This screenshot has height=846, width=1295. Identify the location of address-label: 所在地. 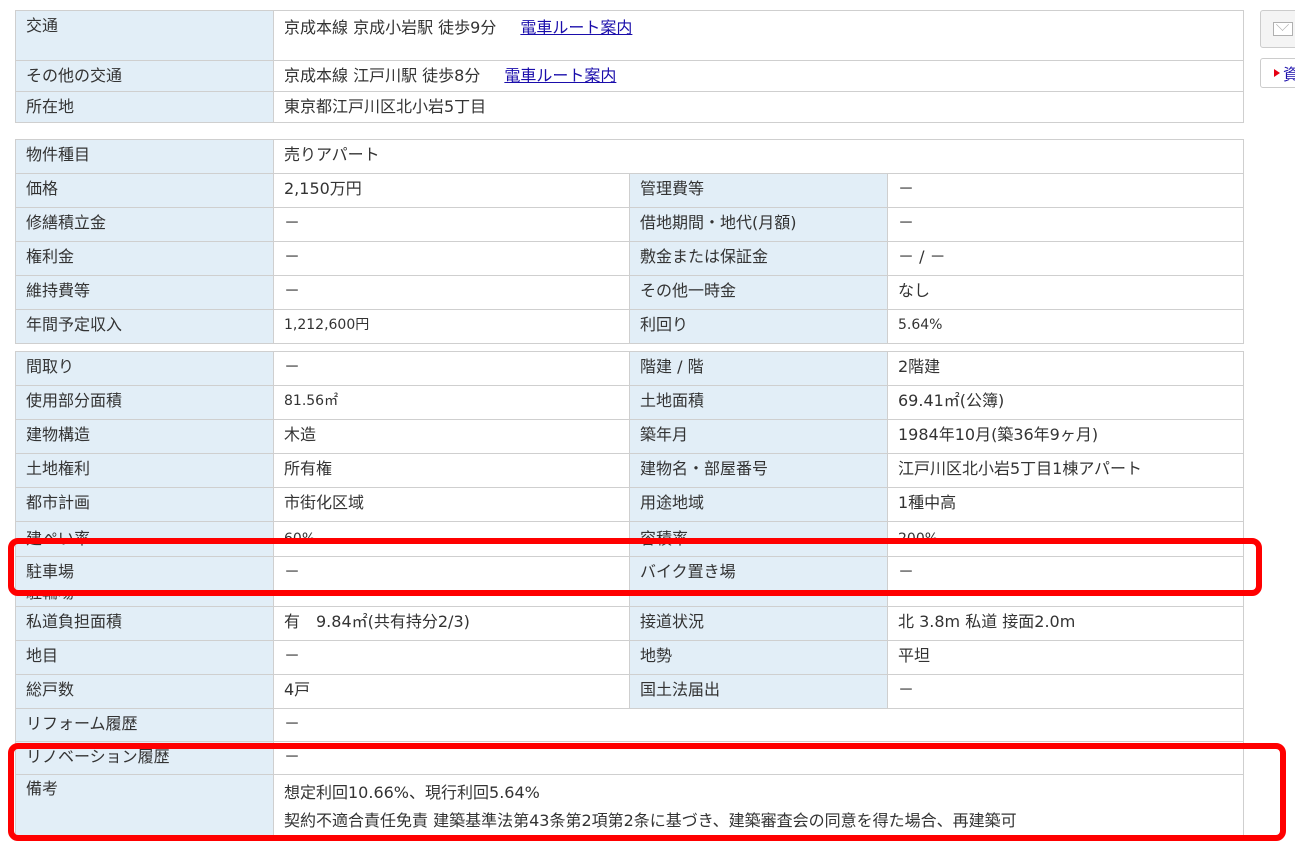
(144, 107).